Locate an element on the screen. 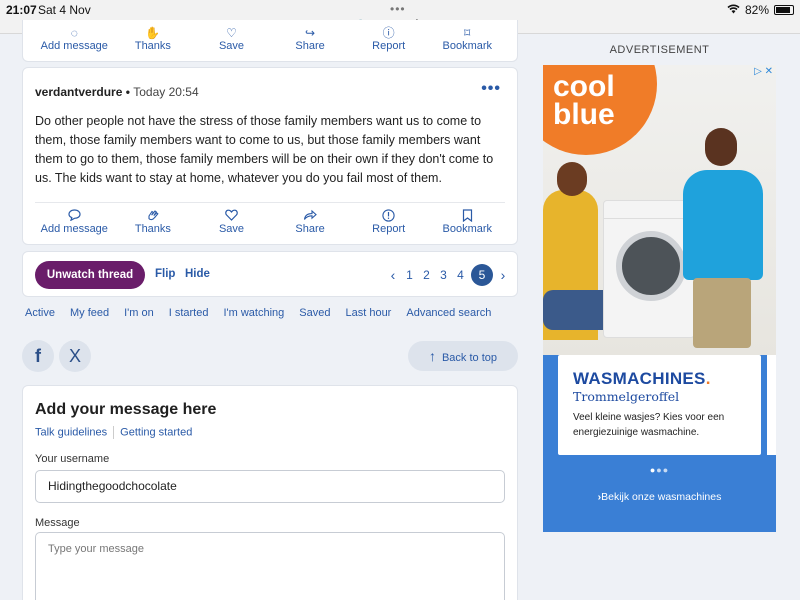 The height and width of the screenshot is (600, 800). share-button: Share is located at coordinates (310, 222).